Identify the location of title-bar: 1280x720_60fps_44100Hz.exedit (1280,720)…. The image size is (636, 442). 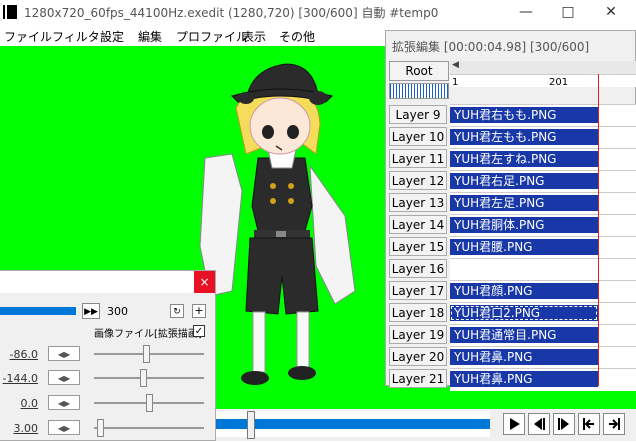
(318, 12).